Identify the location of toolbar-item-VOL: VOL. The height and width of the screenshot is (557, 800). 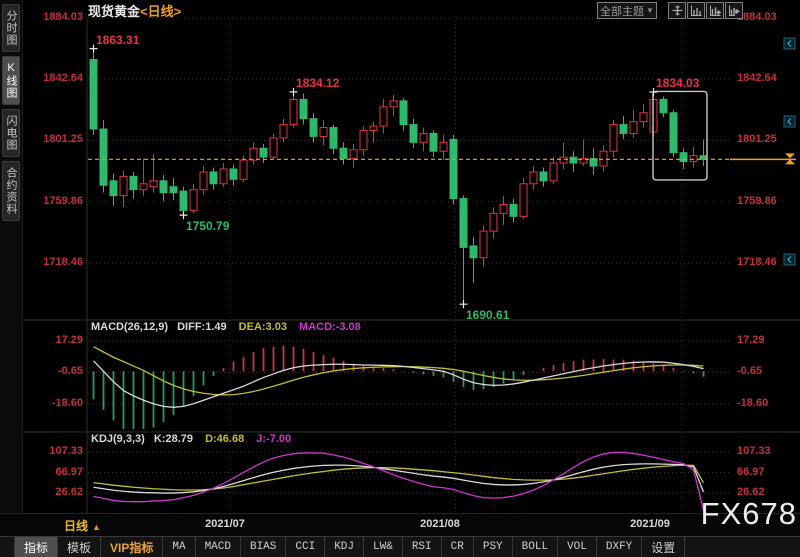
(577, 547).